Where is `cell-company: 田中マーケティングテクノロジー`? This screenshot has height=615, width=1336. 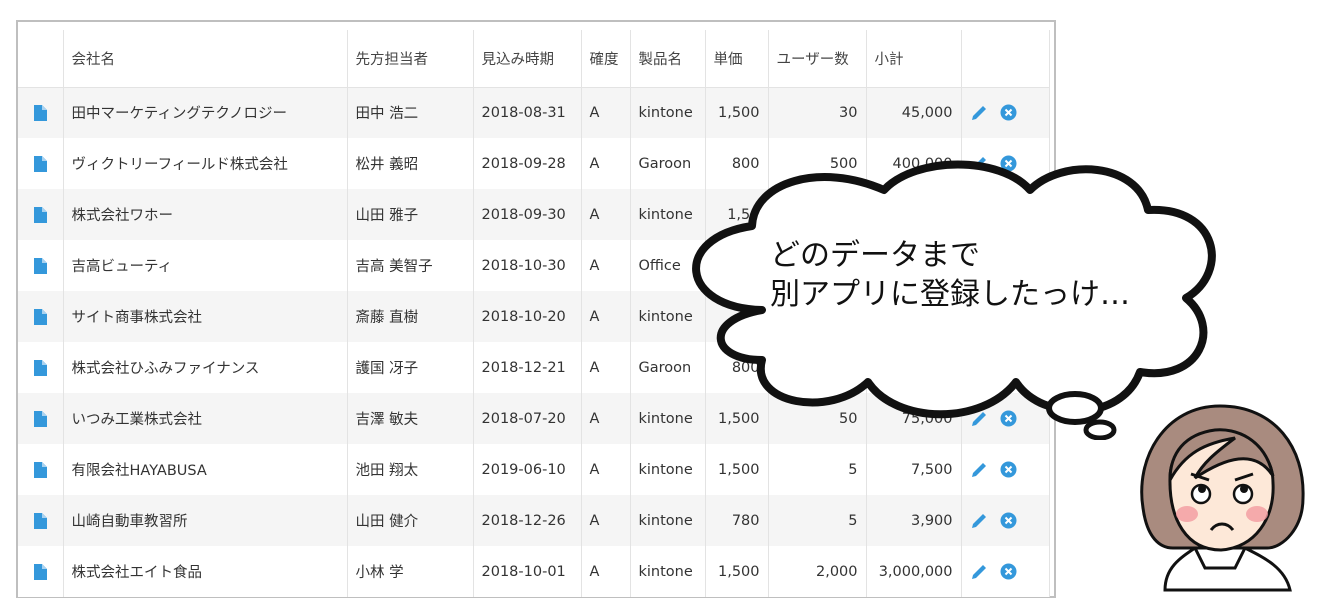 cell-company: 田中マーケティングテクノロジー is located at coordinates (205, 112).